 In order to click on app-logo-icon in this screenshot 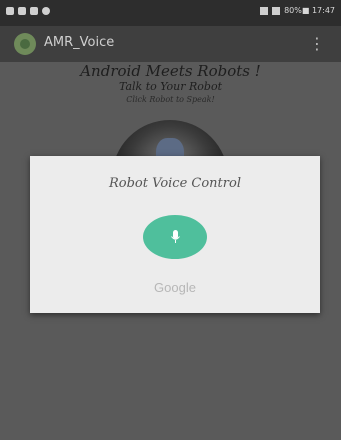, I will do `click(25, 44)`.